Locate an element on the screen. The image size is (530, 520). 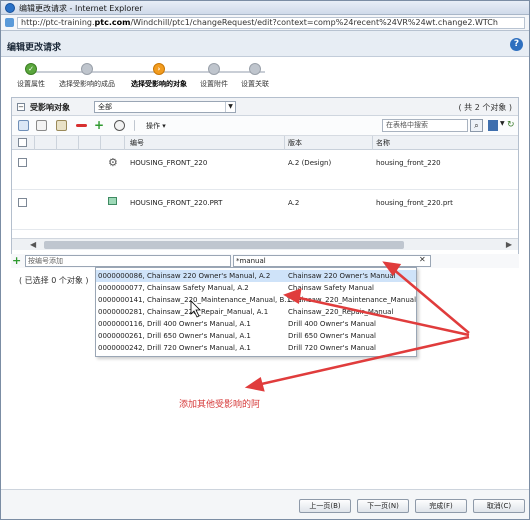
row-number: HOUSING_FRONT_220.PRT is located at coordinates (176, 203).